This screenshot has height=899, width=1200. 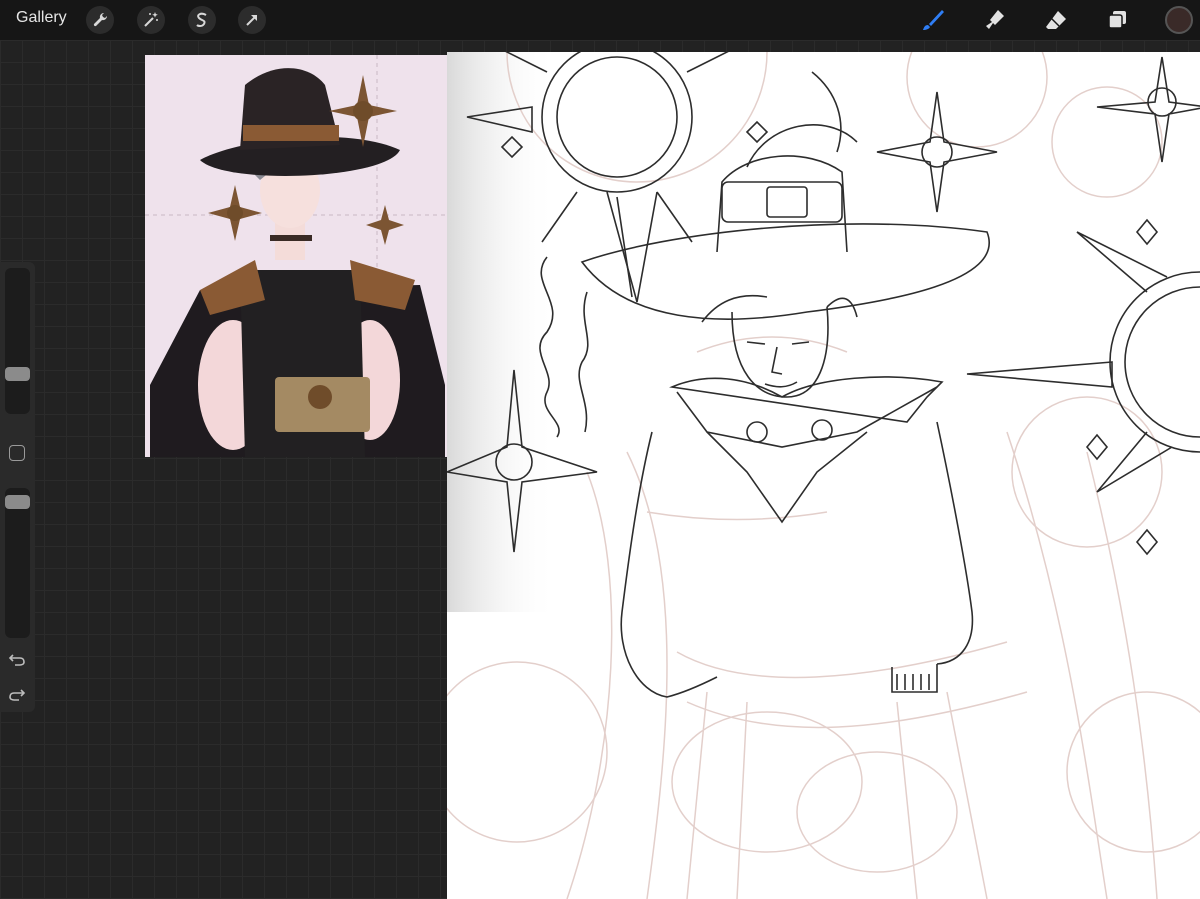 What do you see at coordinates (17, 501) in the screenshot?
I see `opacity-thumb` at bounding box center [17, 501].